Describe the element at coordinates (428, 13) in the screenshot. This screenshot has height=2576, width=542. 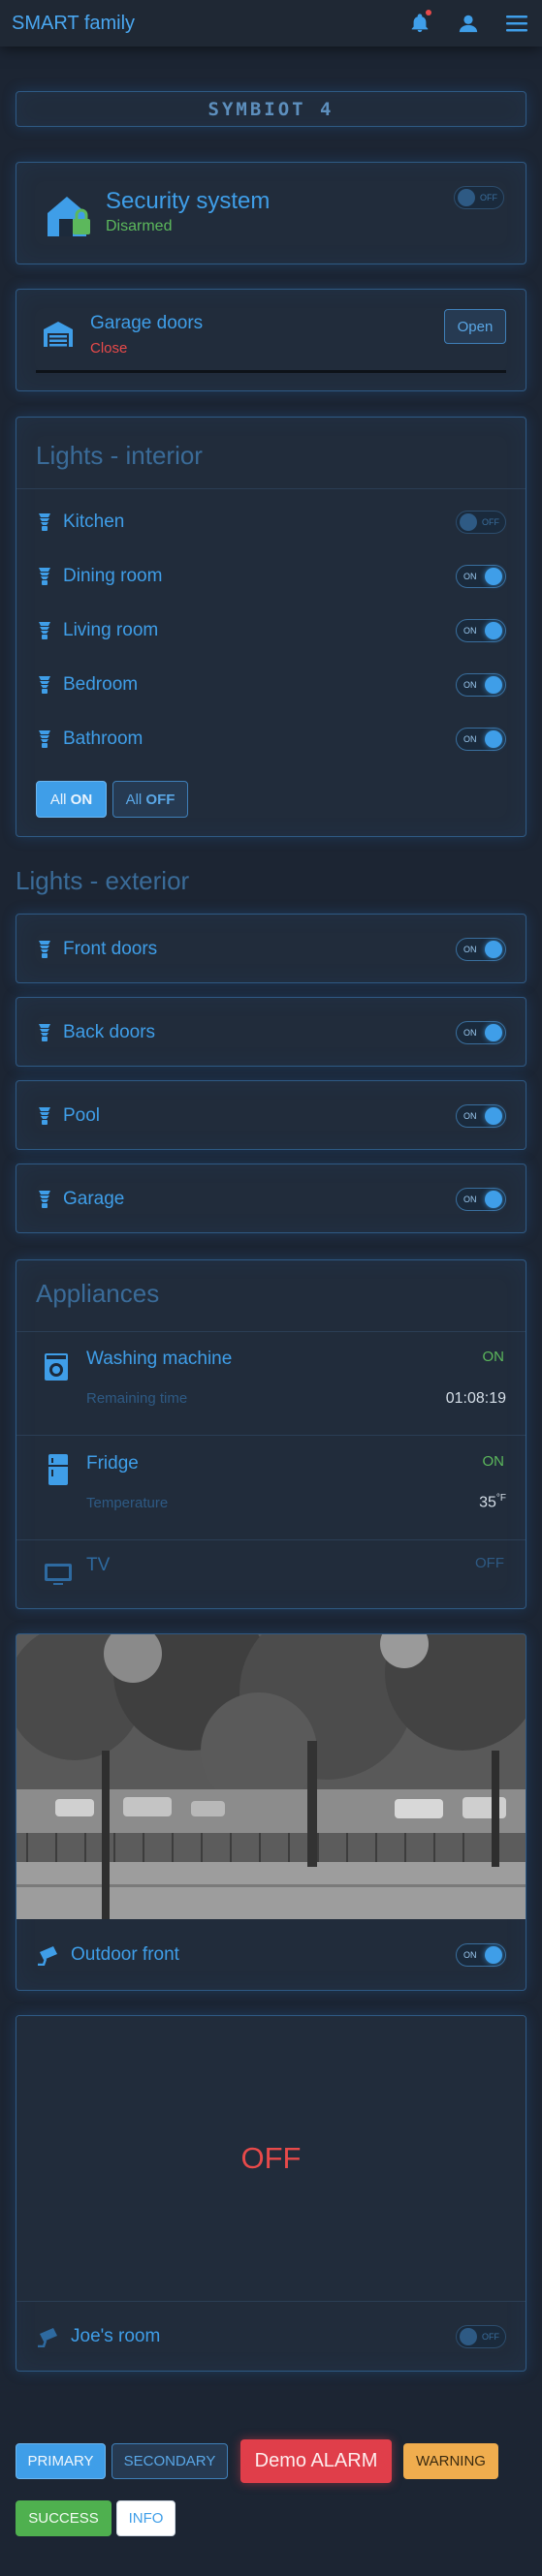
I see `notification-dot` at that location.